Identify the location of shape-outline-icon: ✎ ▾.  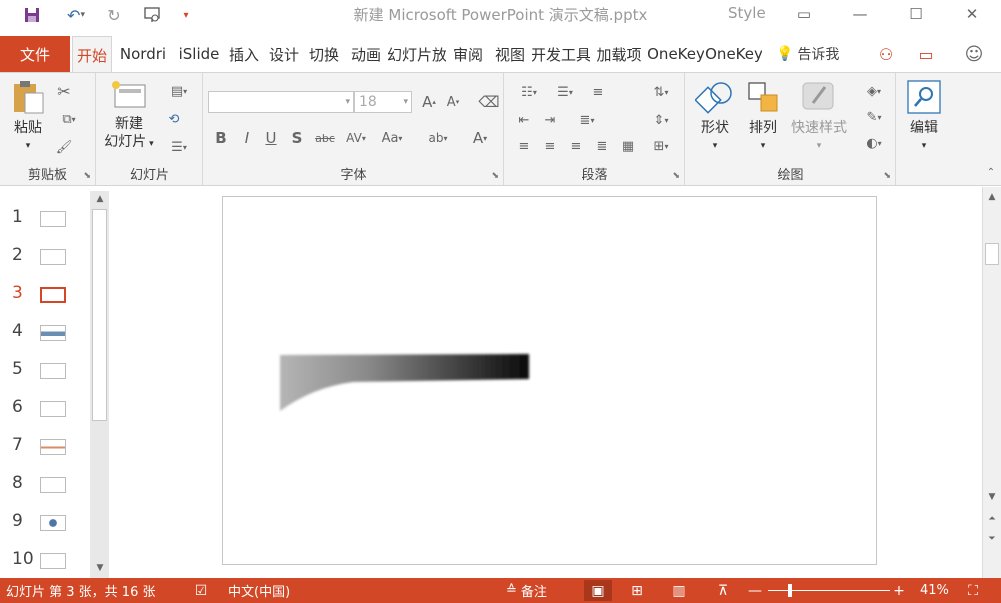
(874, 117).